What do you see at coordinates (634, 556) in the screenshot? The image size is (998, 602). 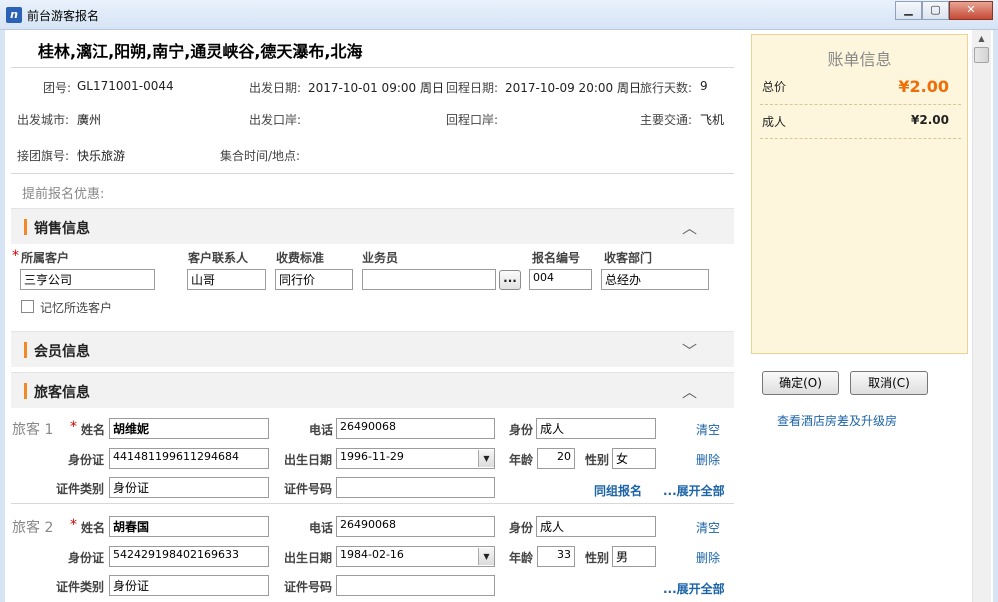 I see `gender-field: 男` at bounding box center [634, 556].